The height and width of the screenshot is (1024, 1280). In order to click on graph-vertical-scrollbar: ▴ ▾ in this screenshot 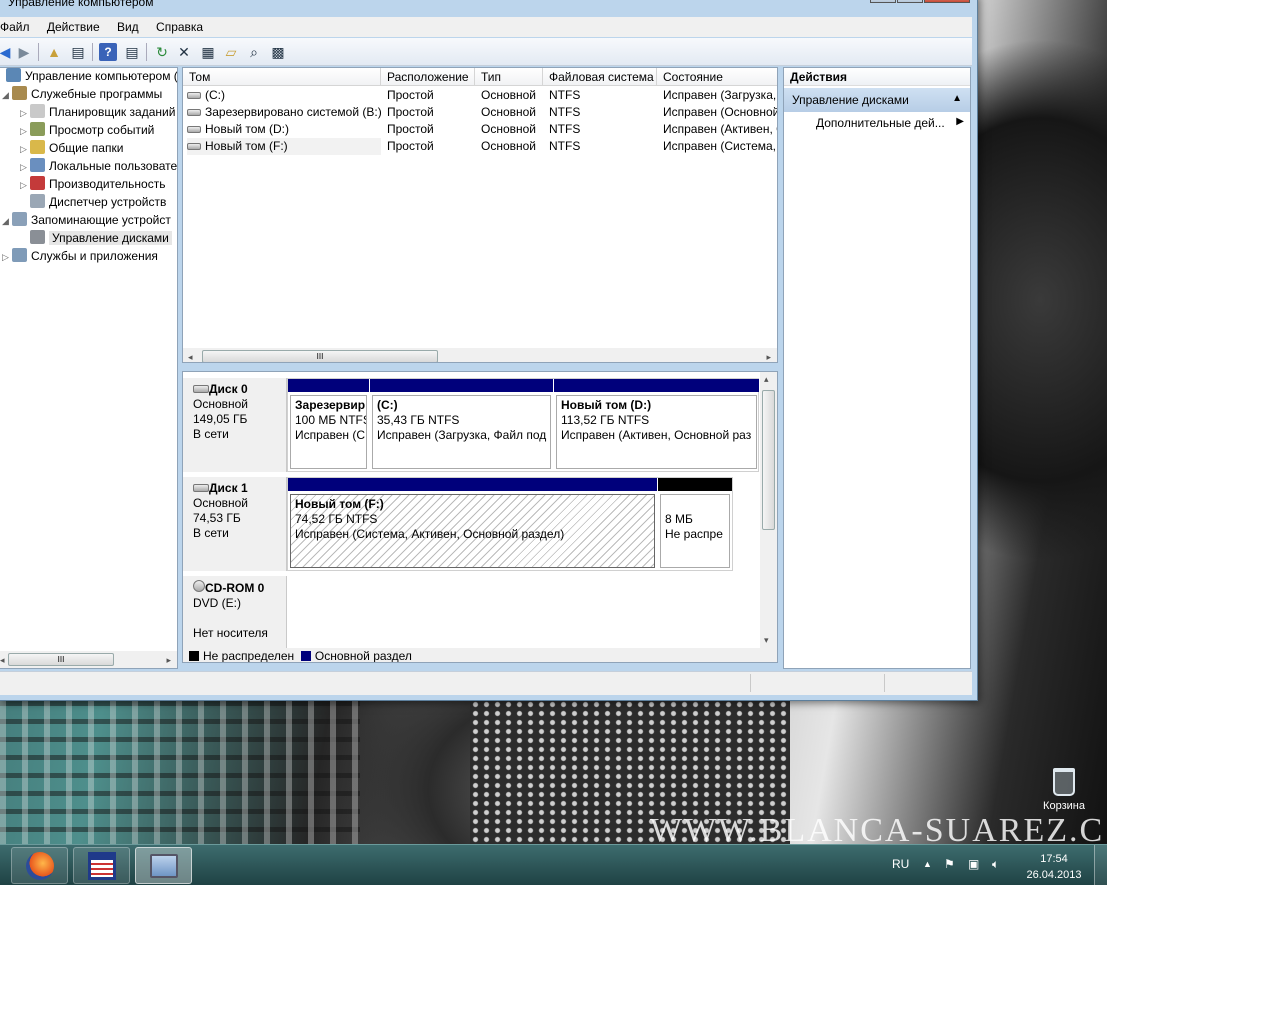, I will do `click(768, 510)`.